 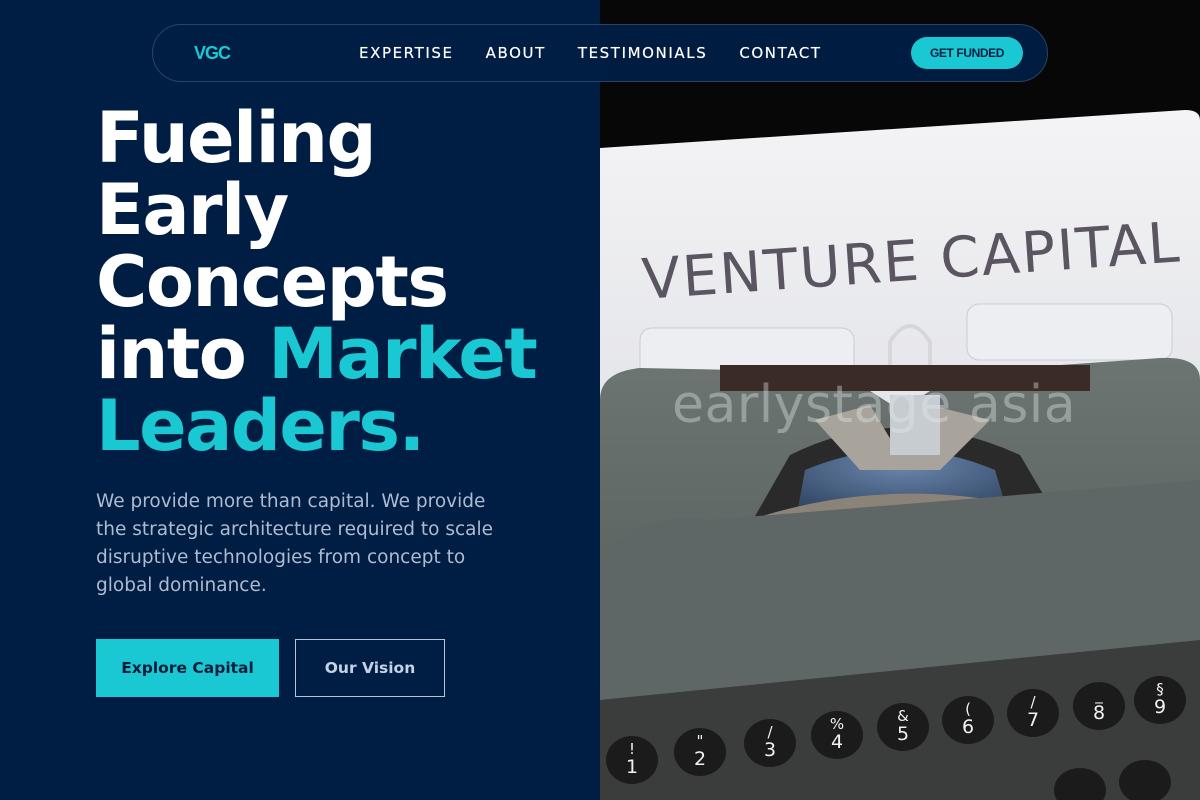 I want to click on key-label: 2, so click(x=700, y=759).